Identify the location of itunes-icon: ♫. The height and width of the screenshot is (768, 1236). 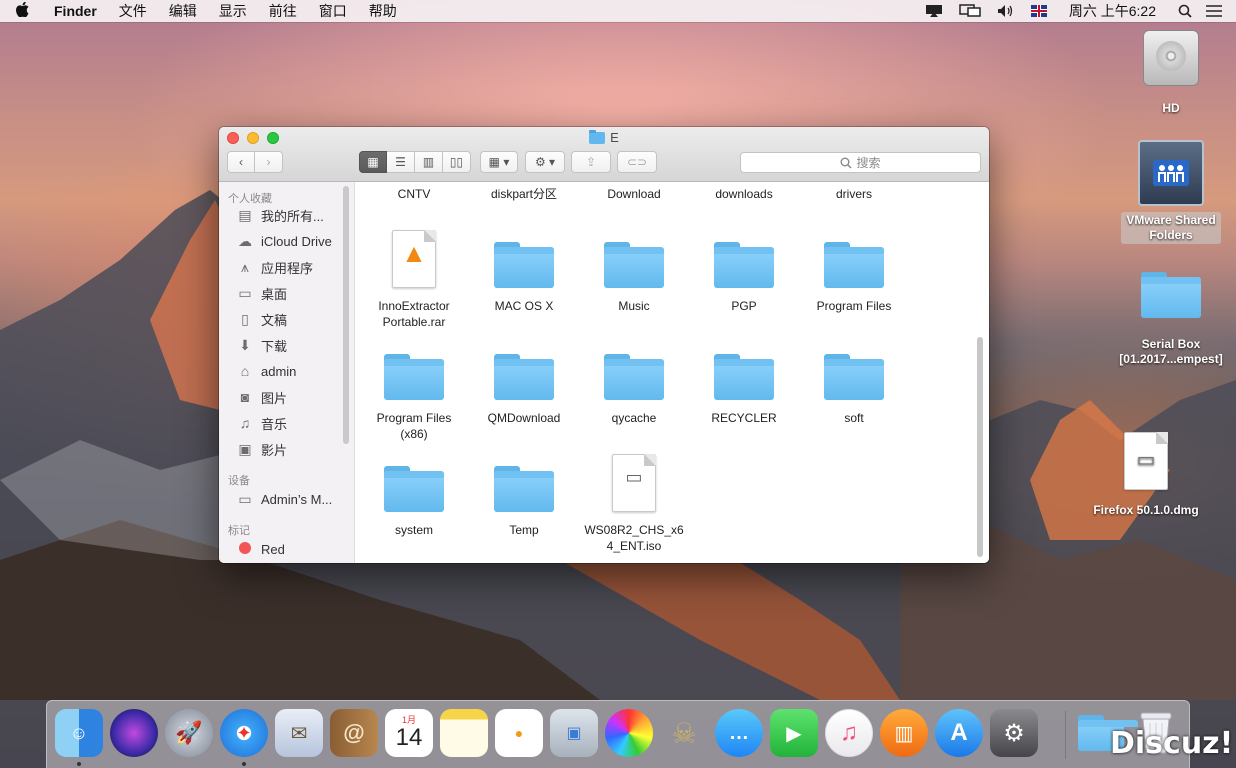
(849, 733).